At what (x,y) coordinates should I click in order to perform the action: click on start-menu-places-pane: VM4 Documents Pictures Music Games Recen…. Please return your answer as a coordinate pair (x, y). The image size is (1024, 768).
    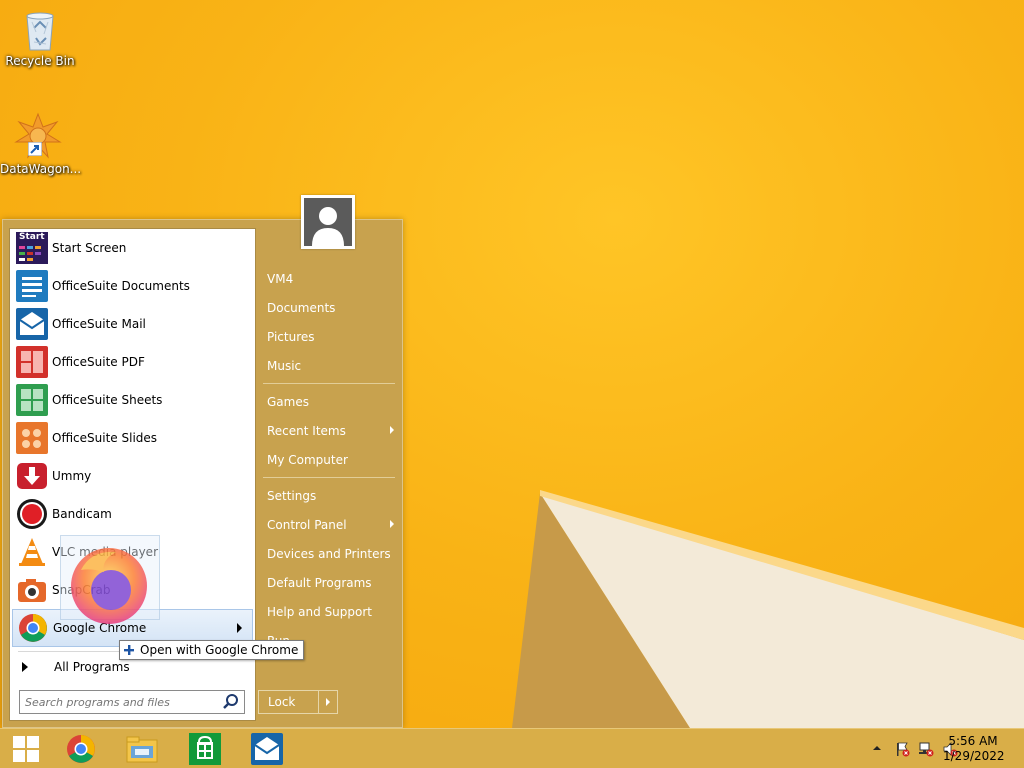
    Looking at the image, I should click on (330, 459).